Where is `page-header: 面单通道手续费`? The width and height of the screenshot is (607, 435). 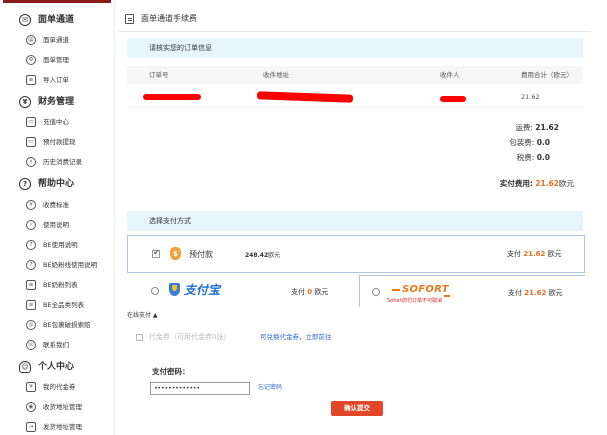 page-header: 面单通道手续费 is located at coordinates (355, 19).